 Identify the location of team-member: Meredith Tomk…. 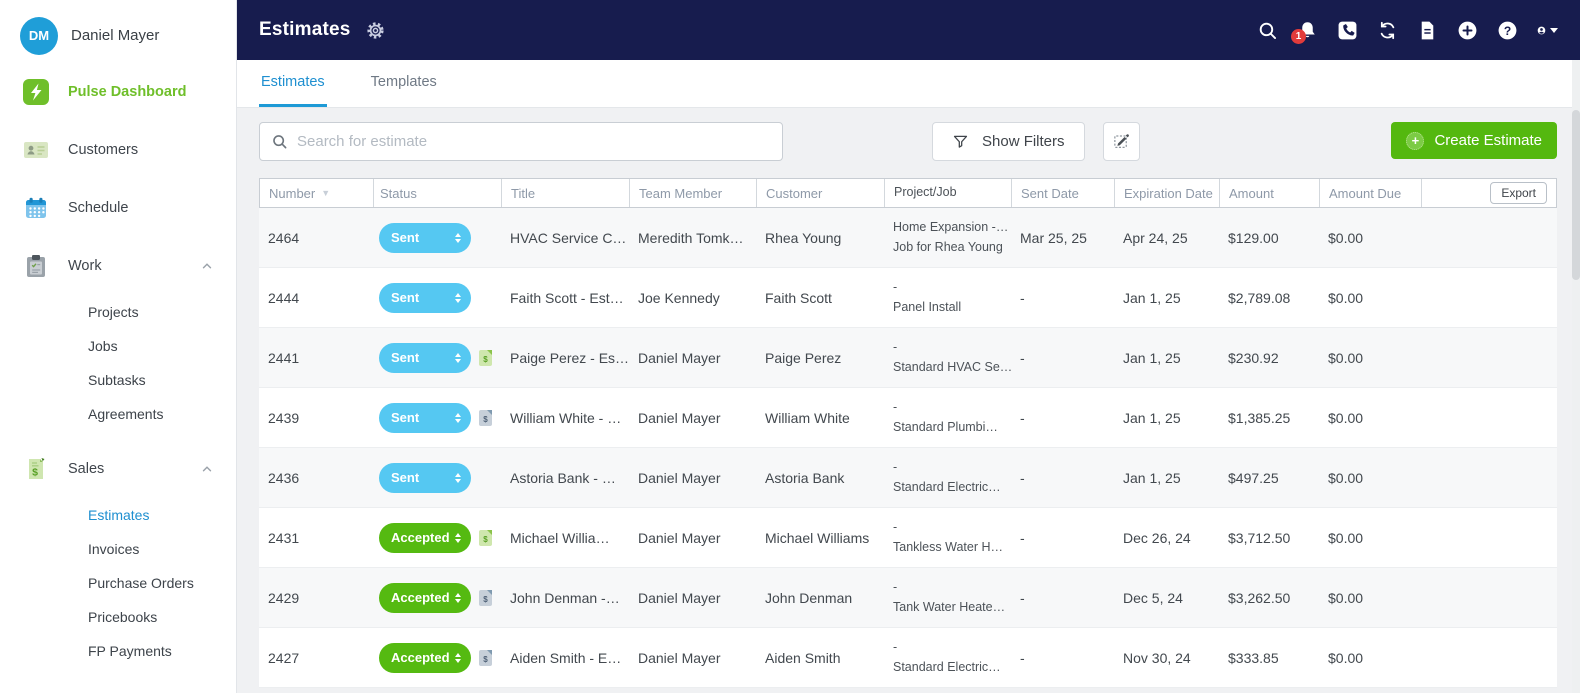
(691, 237).